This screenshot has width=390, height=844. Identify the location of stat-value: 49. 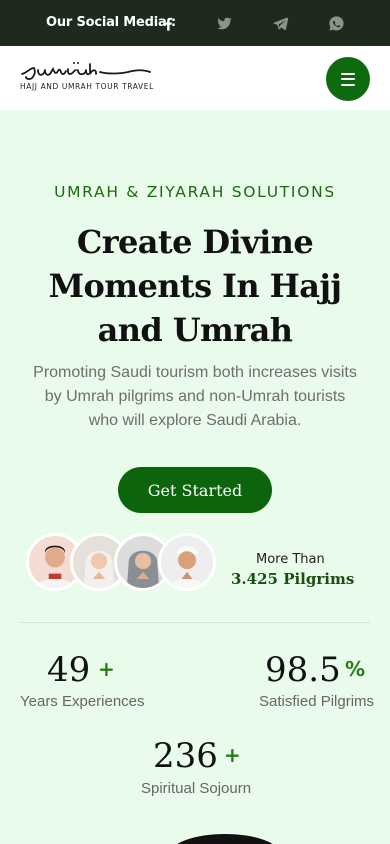
(69, 670).